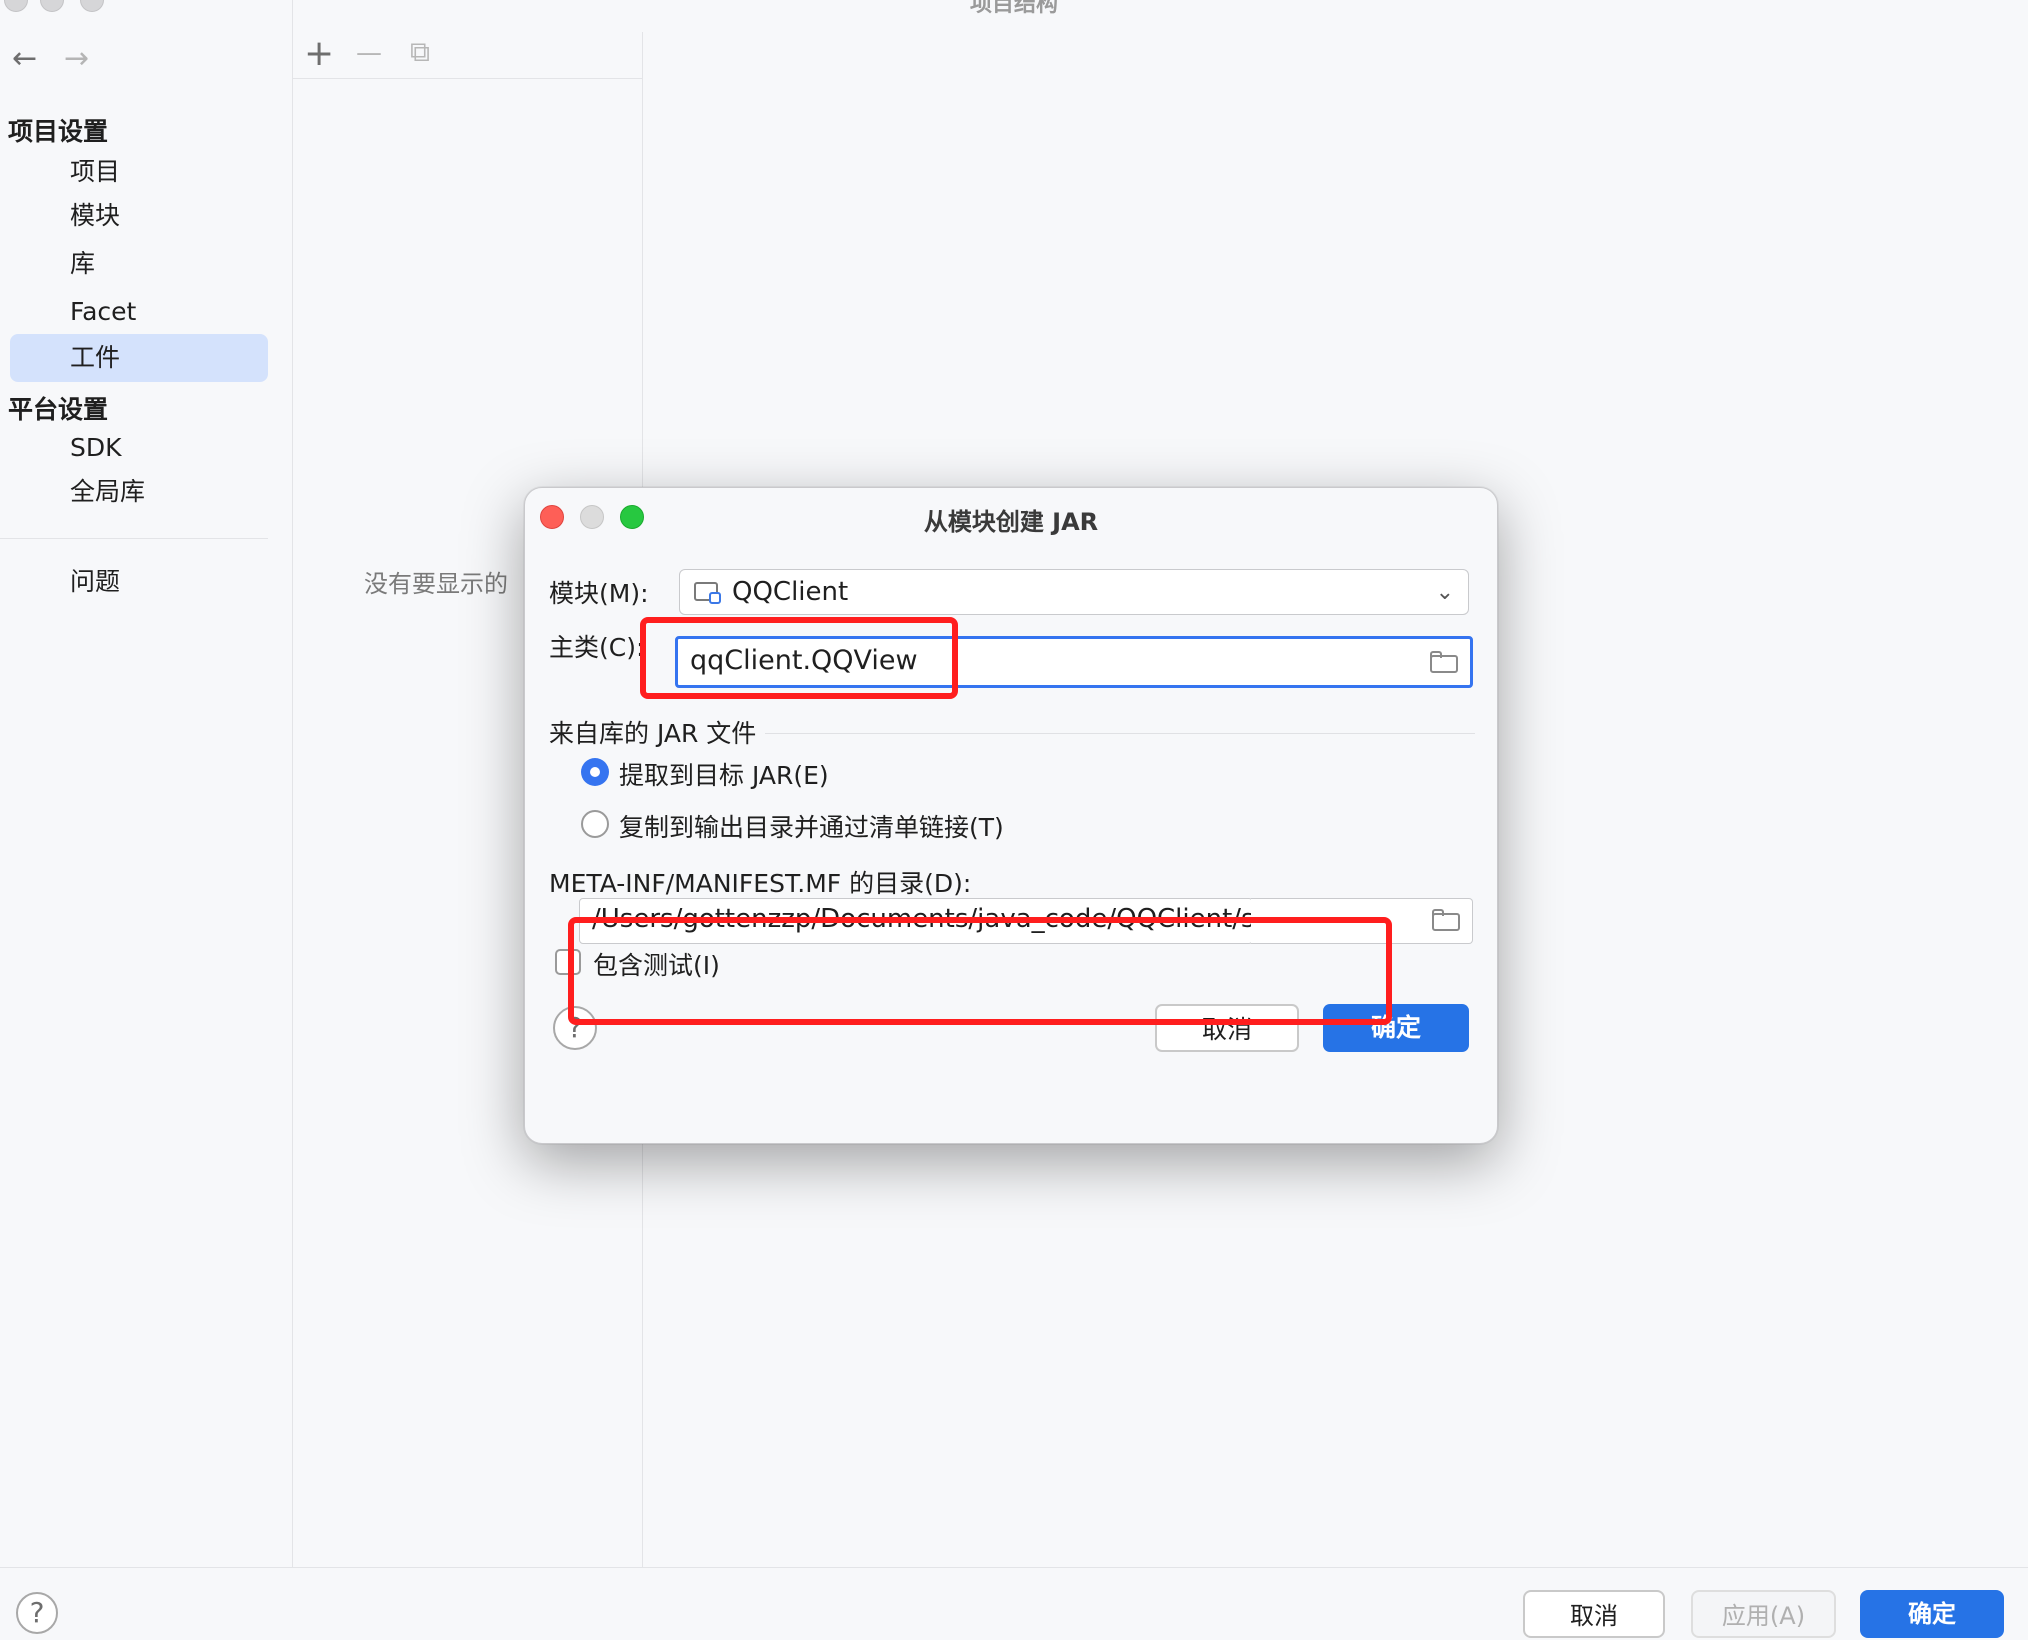 This screenshot has width=2028, height=1640. What do you see at coordinates (58, 409) in the screenshot?
I see `platform-settings-header: 平台设置` at bounding box center [58, 409].